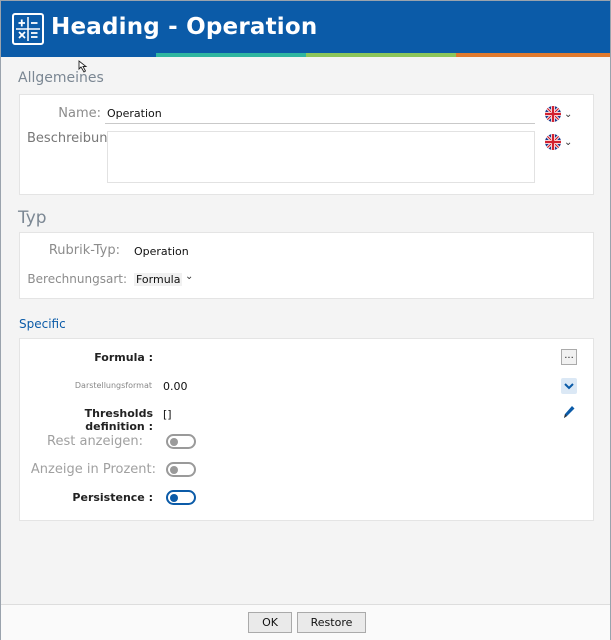 This screenshot has height=640, width=611. What do you see at coordinates (381, 55) in the screenshot?
I see `accent-stripe-green` at bounding box center [381, 55].